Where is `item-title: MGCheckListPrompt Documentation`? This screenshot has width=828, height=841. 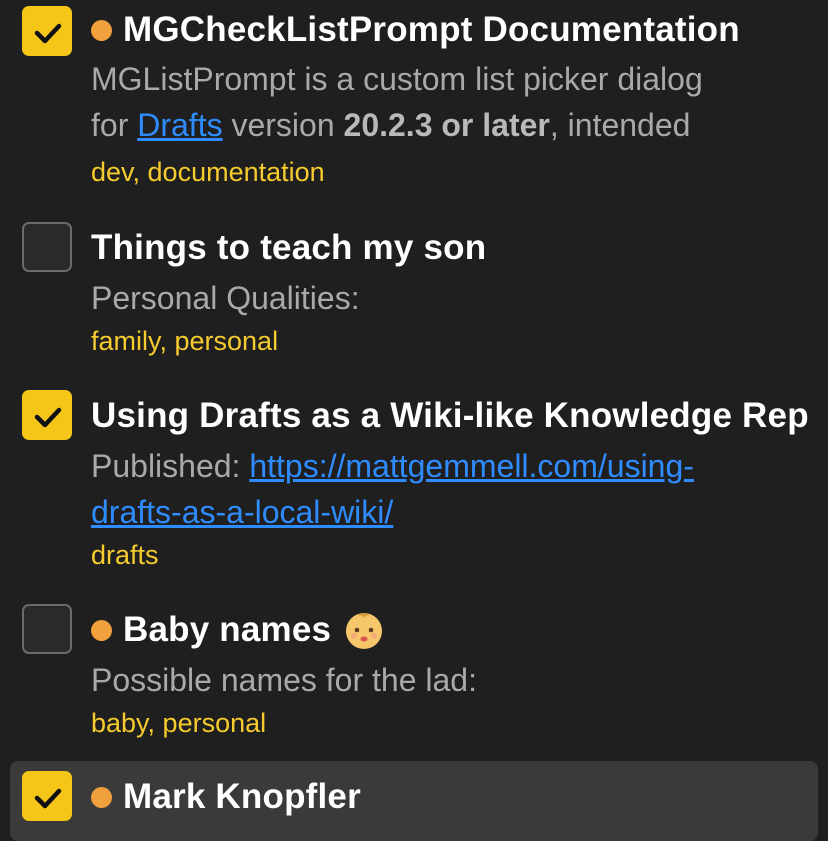
item-title: MGCheckListPrompt Documentation is located at coordinates (431, 29).